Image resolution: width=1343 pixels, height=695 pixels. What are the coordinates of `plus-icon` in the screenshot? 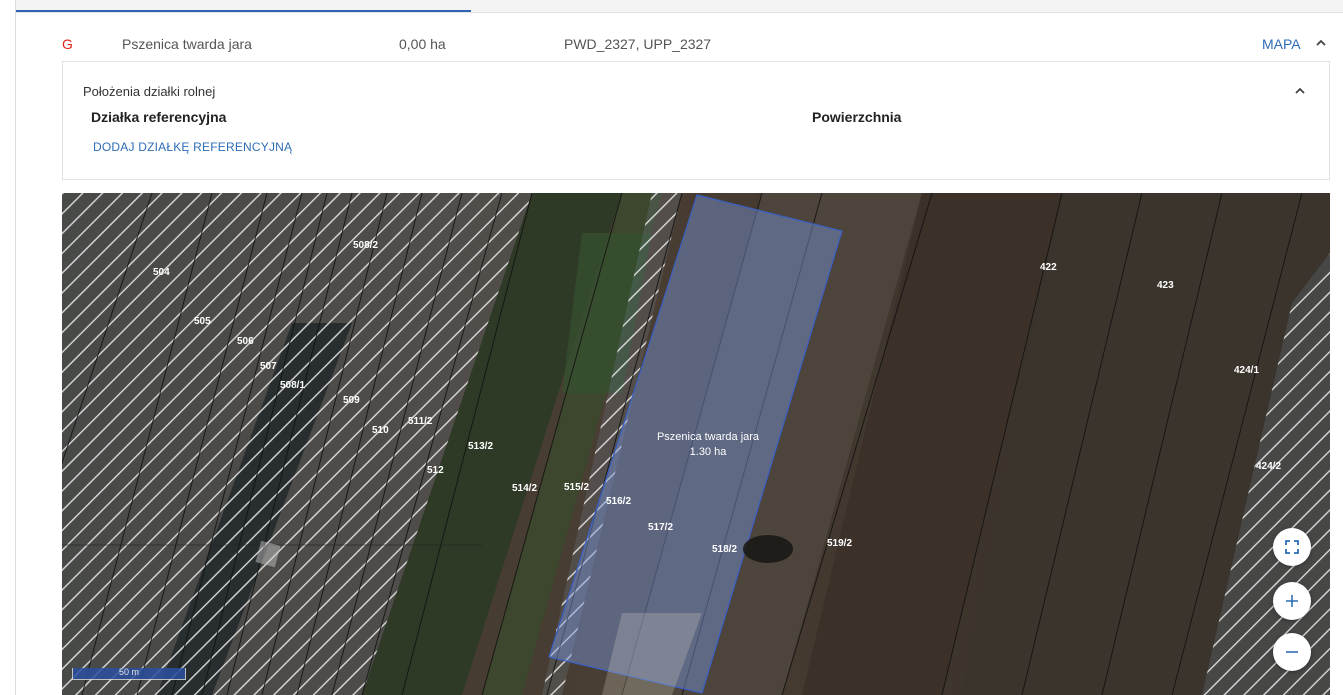 It's located at (1292, 601).